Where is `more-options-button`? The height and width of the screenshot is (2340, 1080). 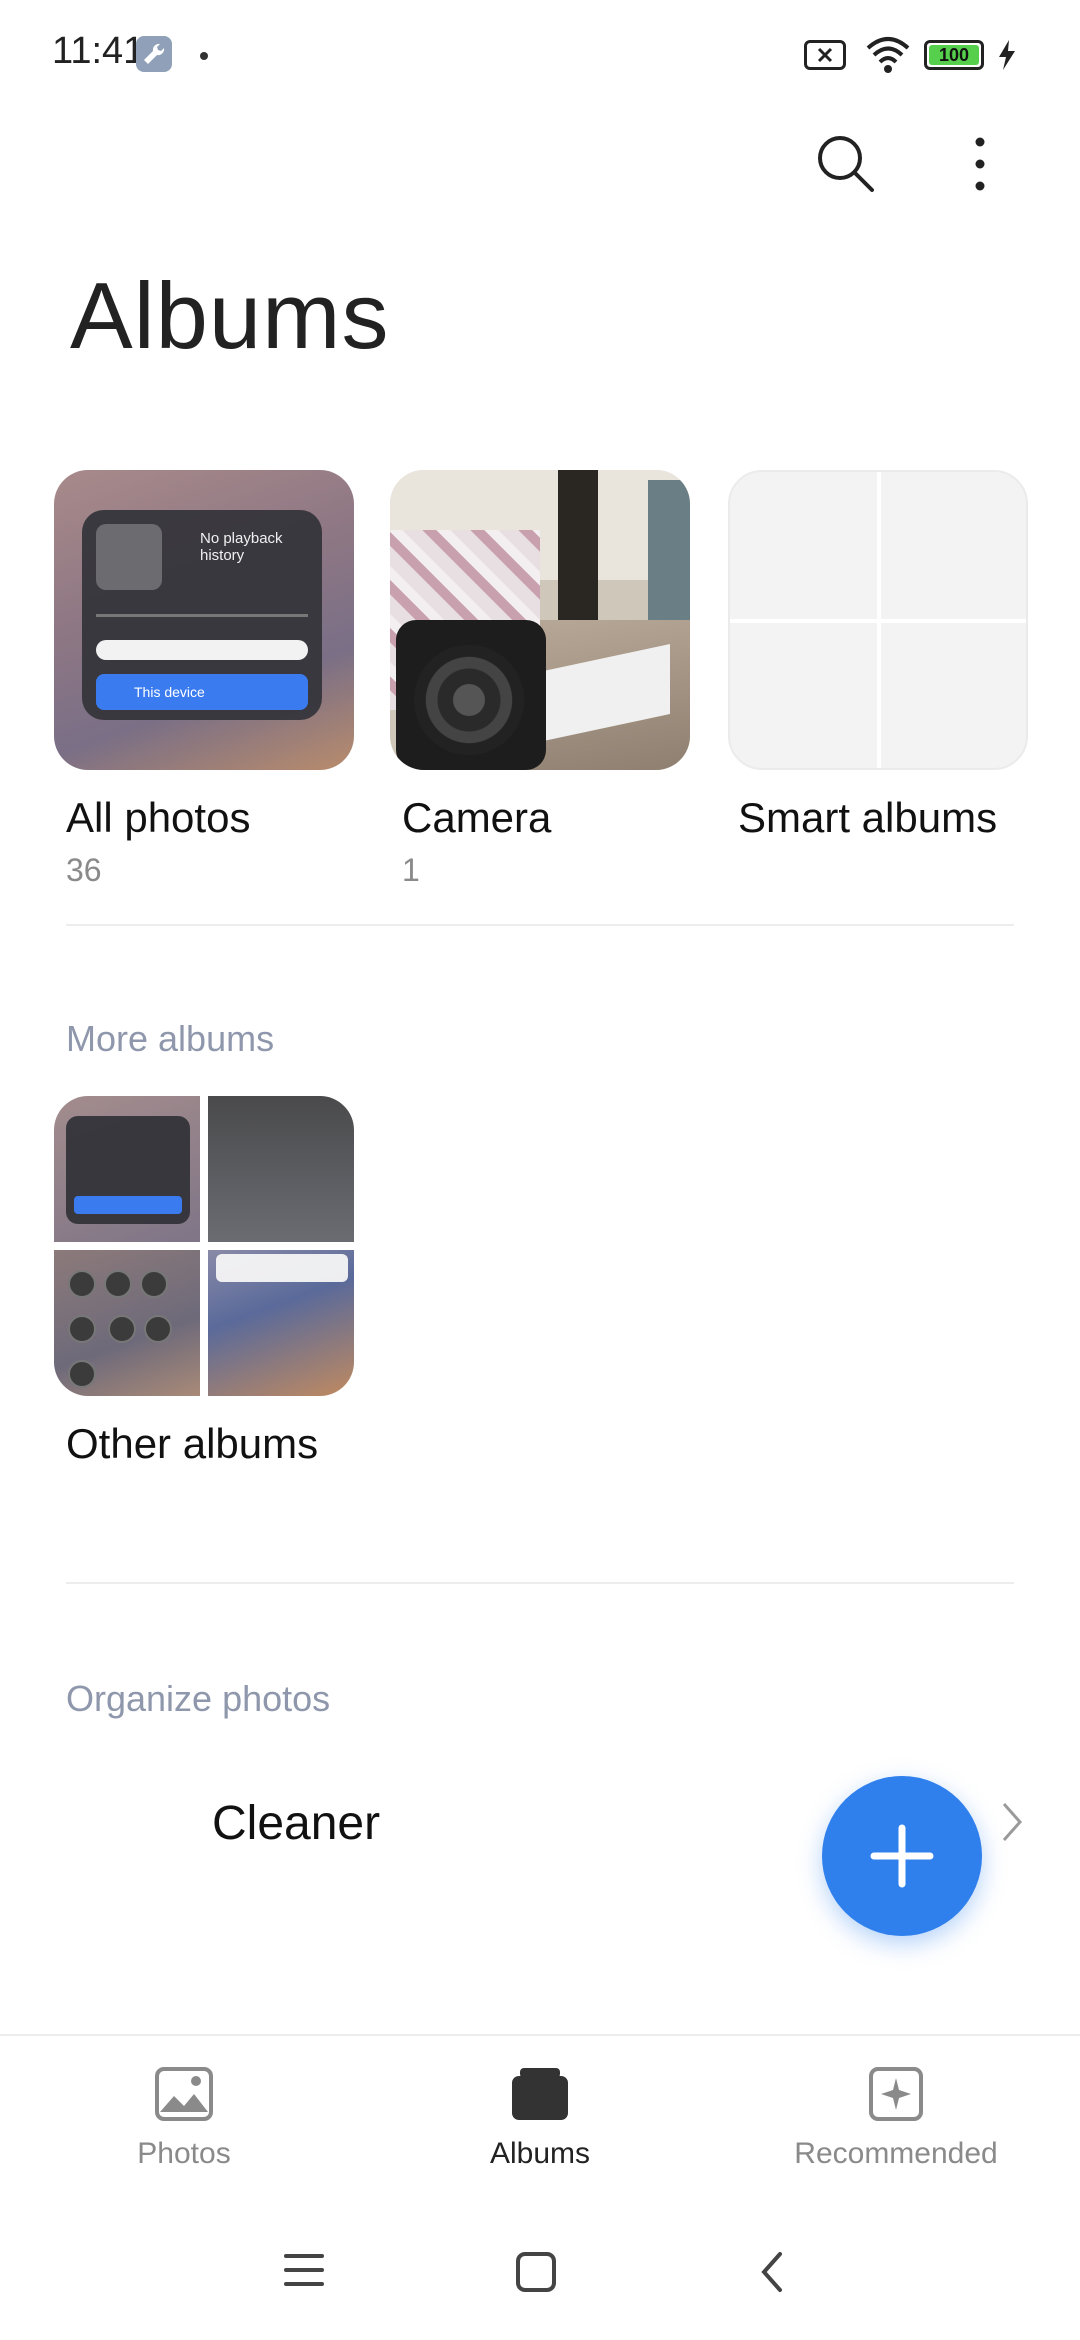
more-options-button is located at coordinates (980, 166).